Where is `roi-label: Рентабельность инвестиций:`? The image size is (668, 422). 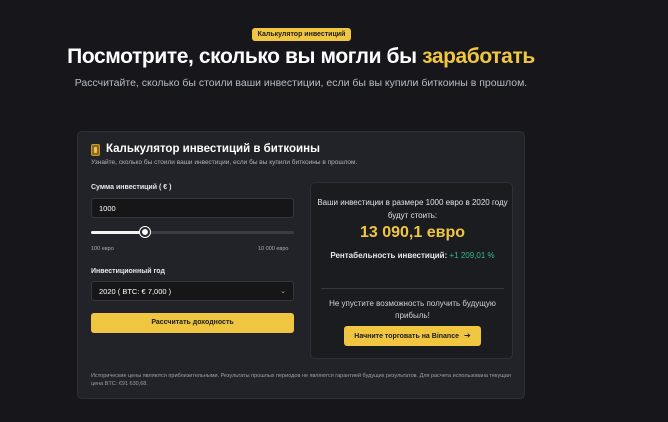
roi-label: Рентабельность инвестиций: is located at coordinates (389, 255).